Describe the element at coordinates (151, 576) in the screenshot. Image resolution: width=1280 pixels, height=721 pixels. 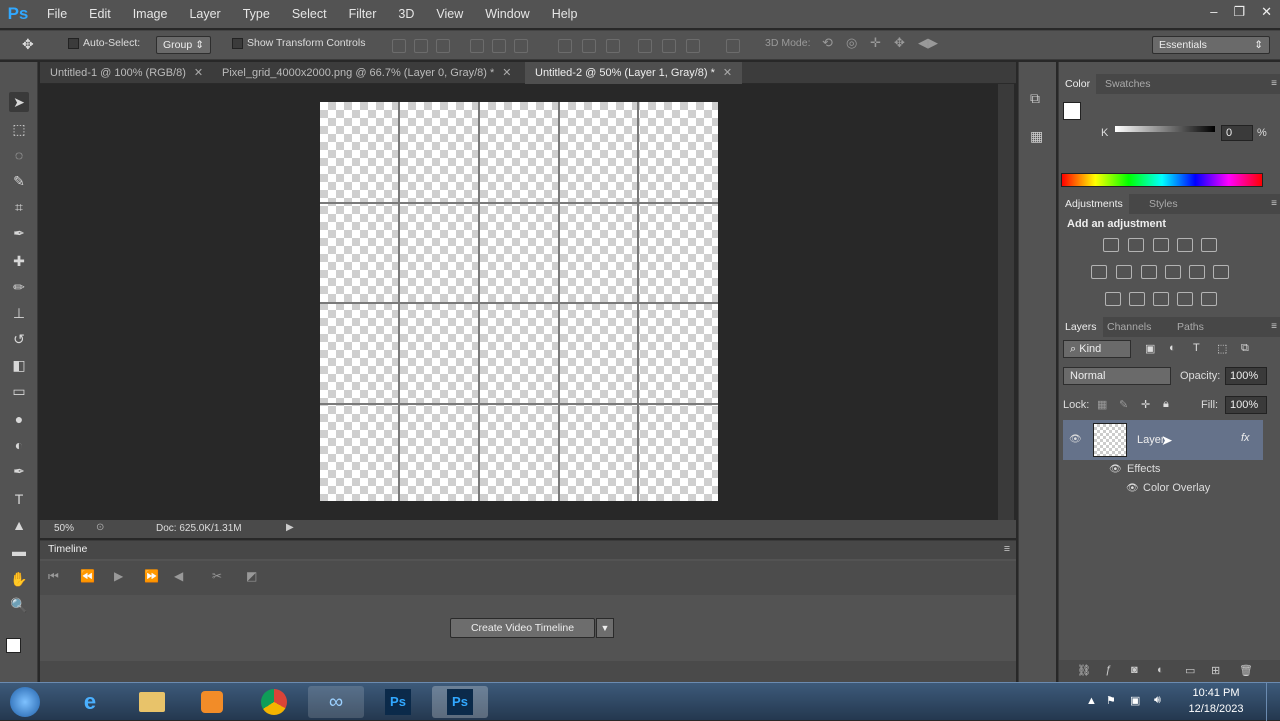
I see `next-frame-icon: ⏩` at that location.